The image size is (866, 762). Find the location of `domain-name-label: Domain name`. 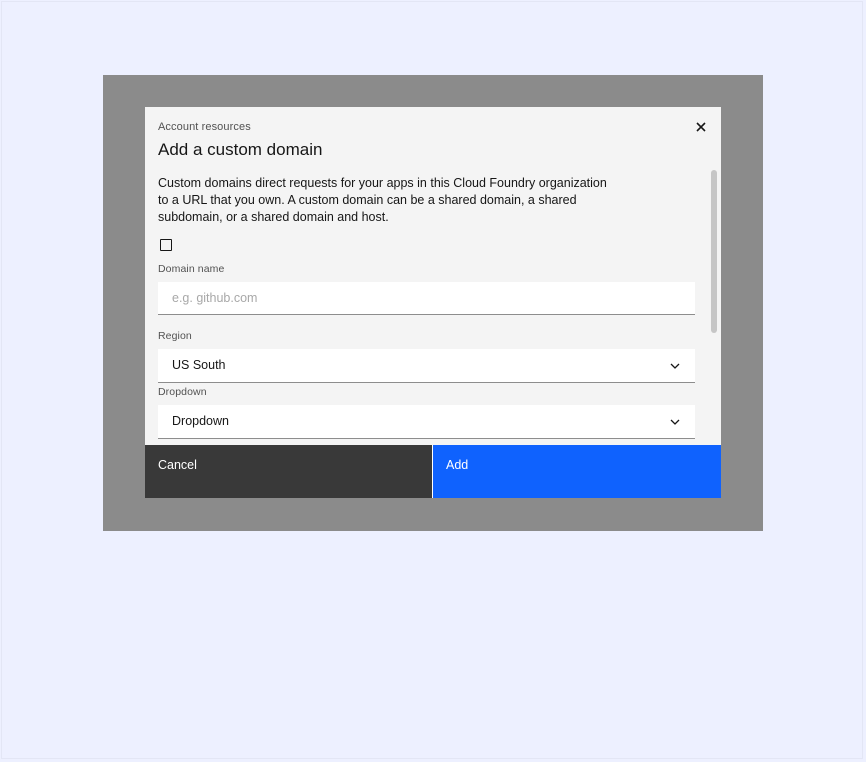

domain-name-label: Domain name is located at coordinates (191, 269).